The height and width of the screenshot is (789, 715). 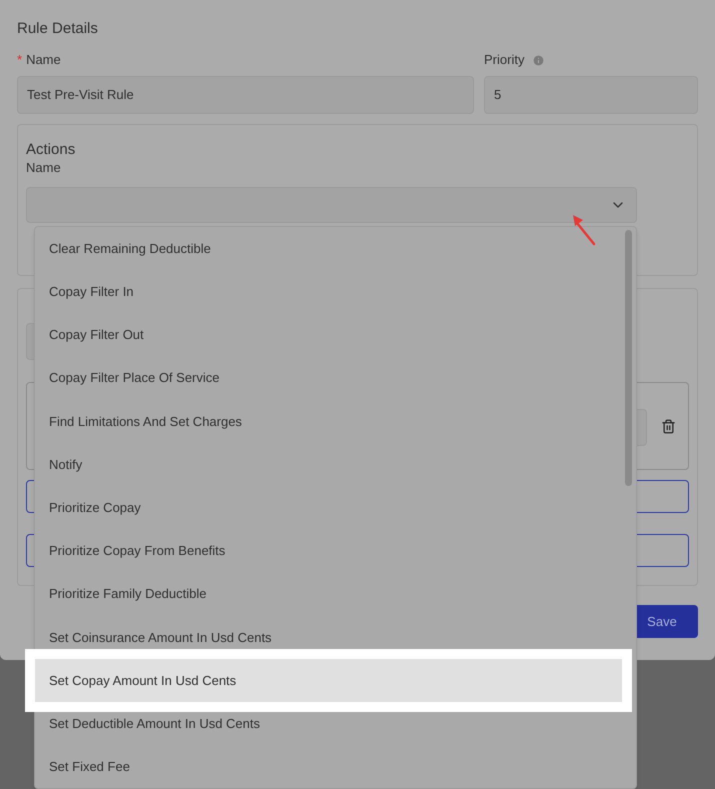 I want to click on required-mark: *, so click(x=19, y=60).